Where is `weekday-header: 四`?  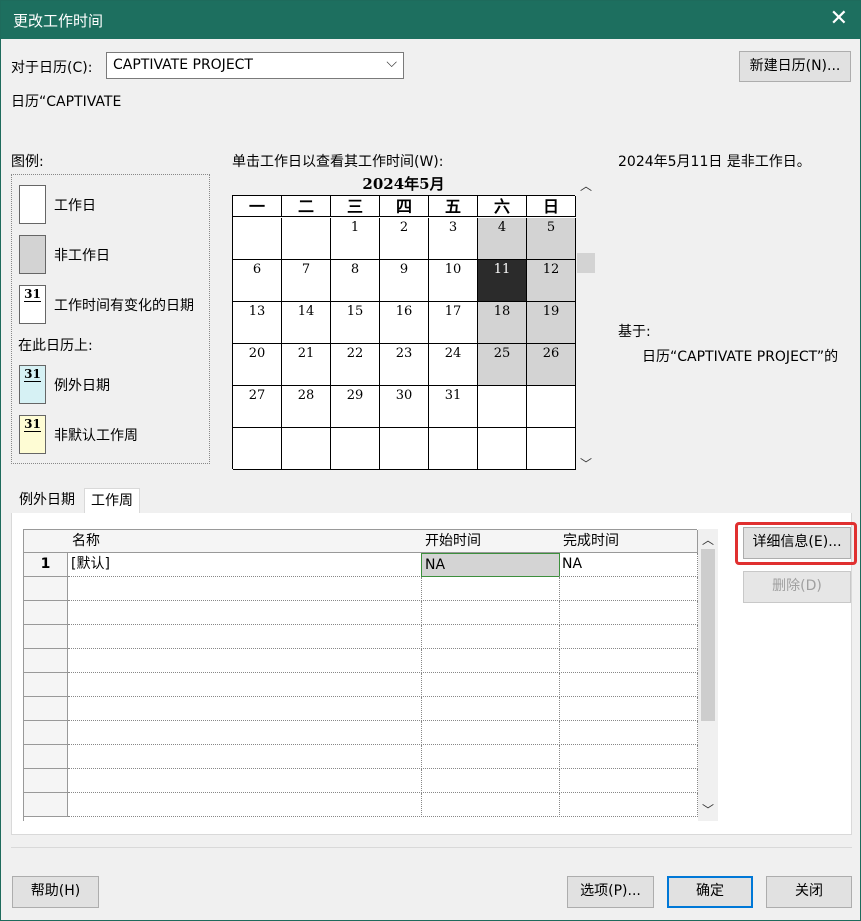
weekday-header: 四 is located at coordinates (404, 206).